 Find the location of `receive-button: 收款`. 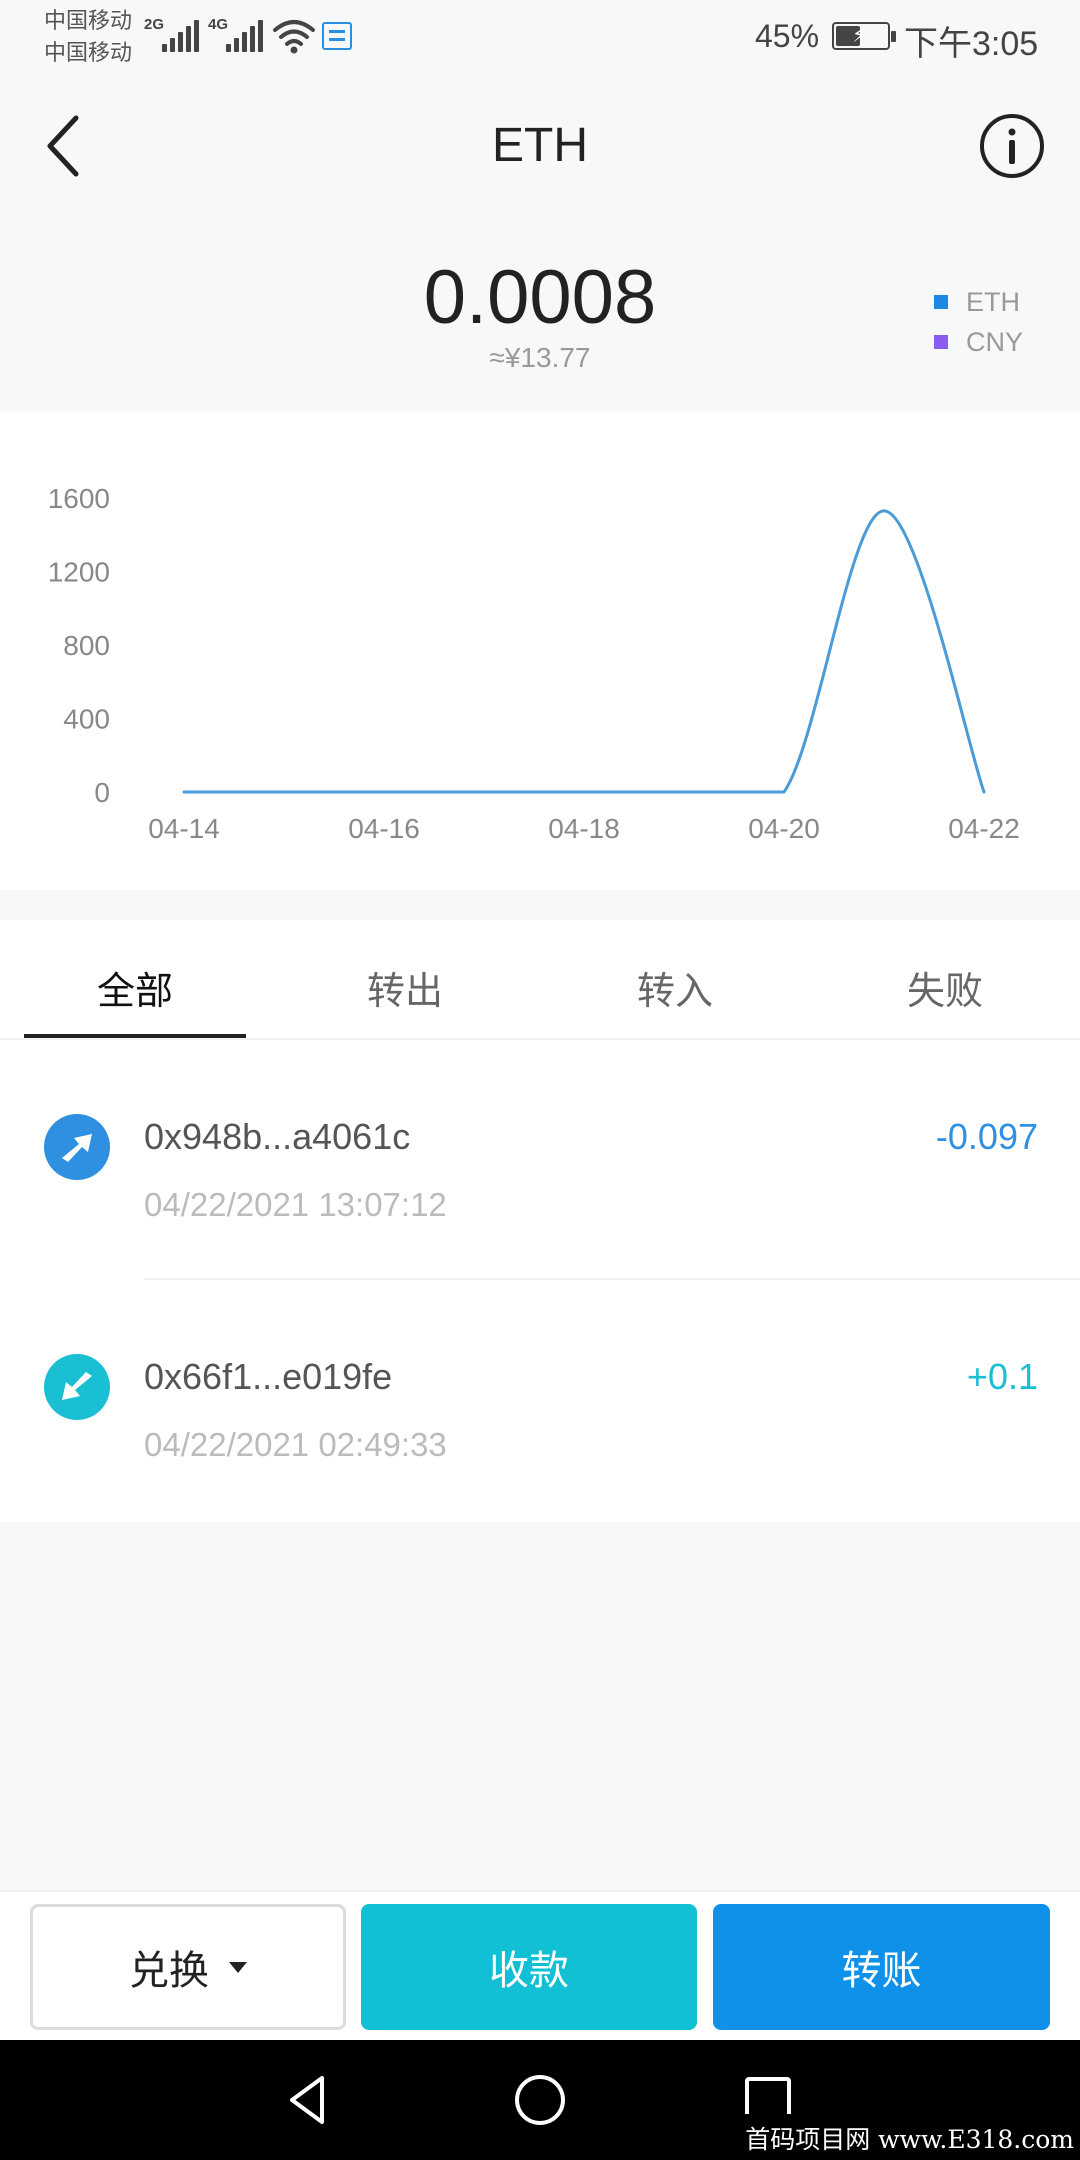

receive-button: 收款 is located at coordinates (529, 1967).